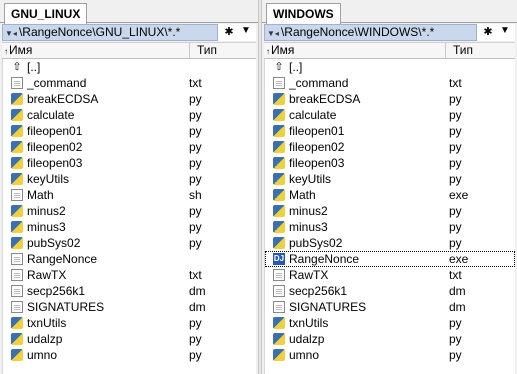 The width and height of the screenshot is (517, 374). I want to click on left-filter-star-icon: ✱, so click(229, 31).